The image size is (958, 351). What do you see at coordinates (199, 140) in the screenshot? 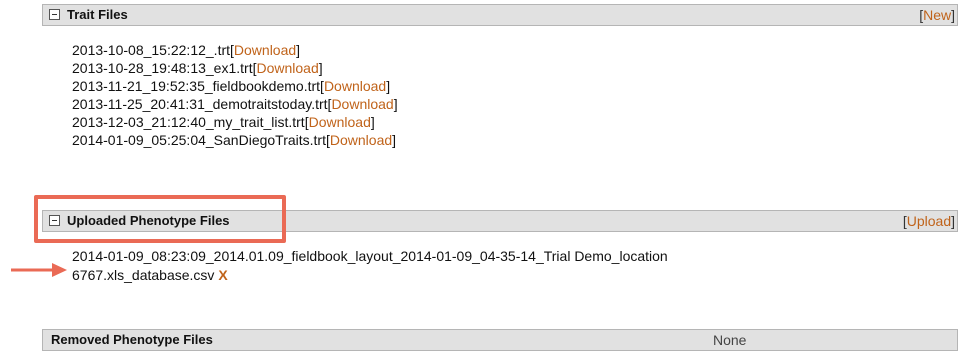
I see `file-name: 2014-01-09_05:25:04_SanDiegoTraits.trt` at bounding box center [199, 140].